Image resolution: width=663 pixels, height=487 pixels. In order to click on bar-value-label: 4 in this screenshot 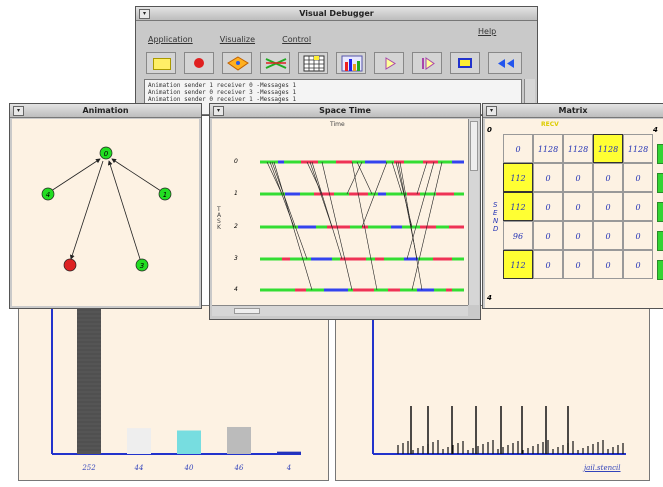, I will do `click(288, 468)`.